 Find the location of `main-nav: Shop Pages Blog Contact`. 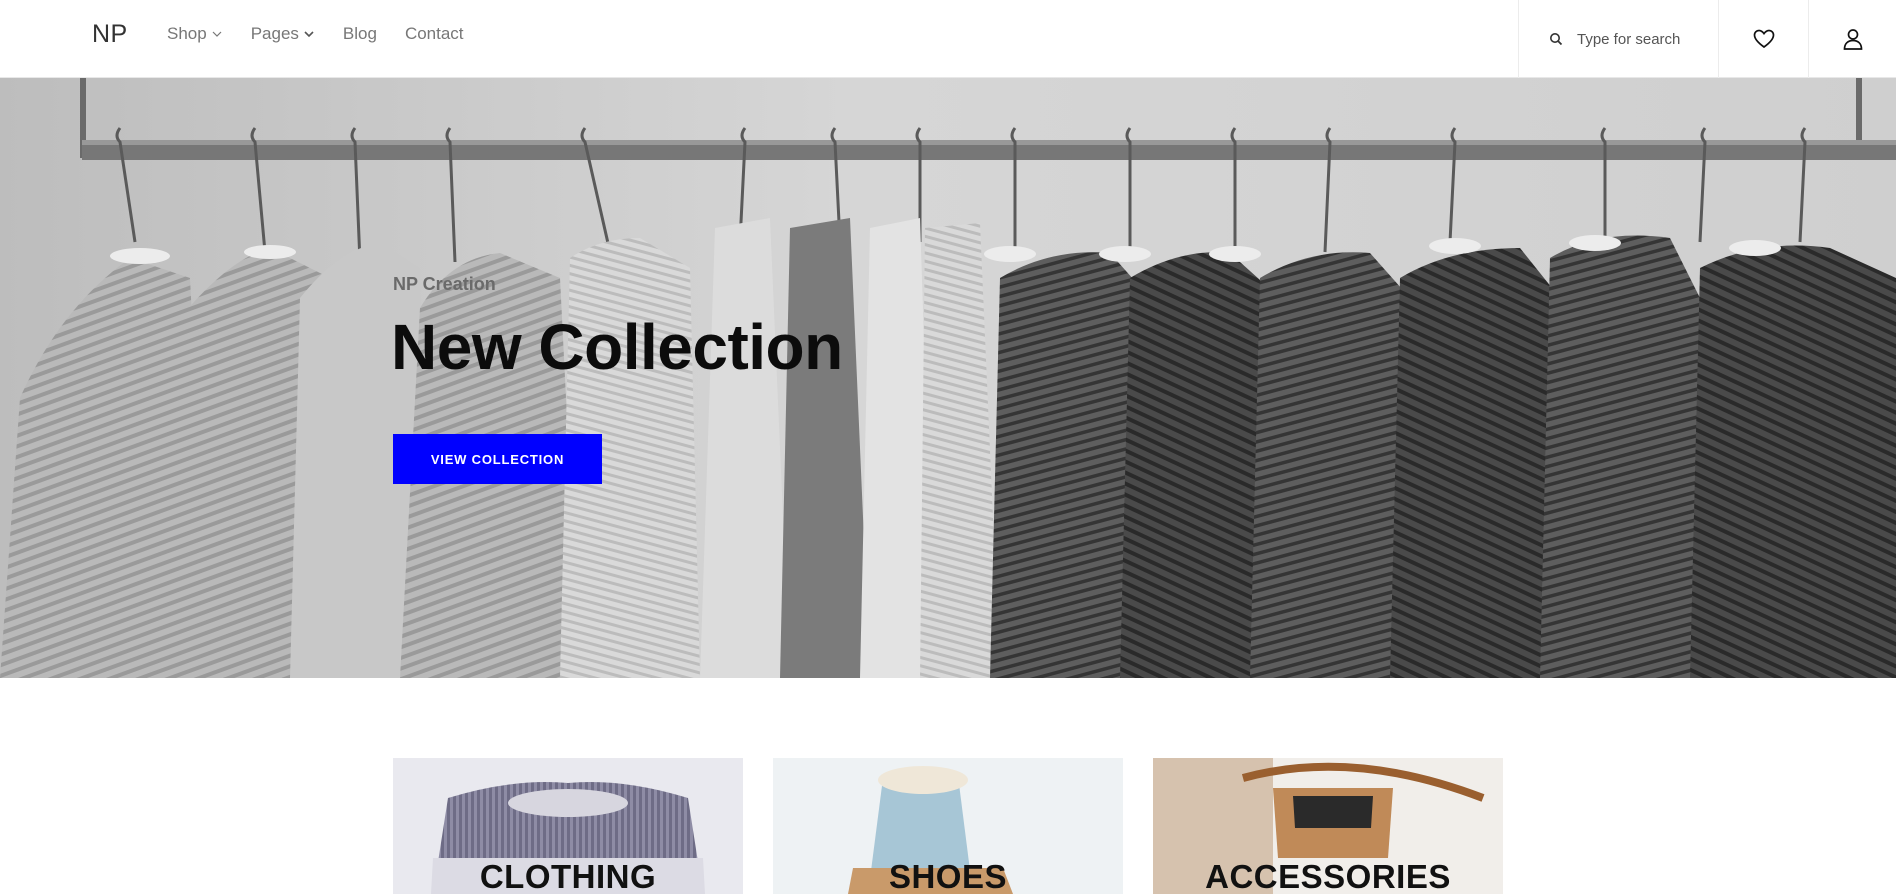

main-nav: Shop Pages Blog Contact is located at coordinates (315, 34).